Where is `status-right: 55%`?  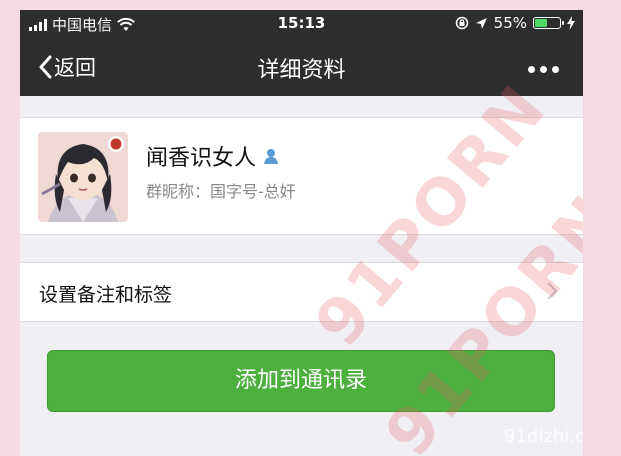 status-right: 55% is located at coordinates (515, 23).